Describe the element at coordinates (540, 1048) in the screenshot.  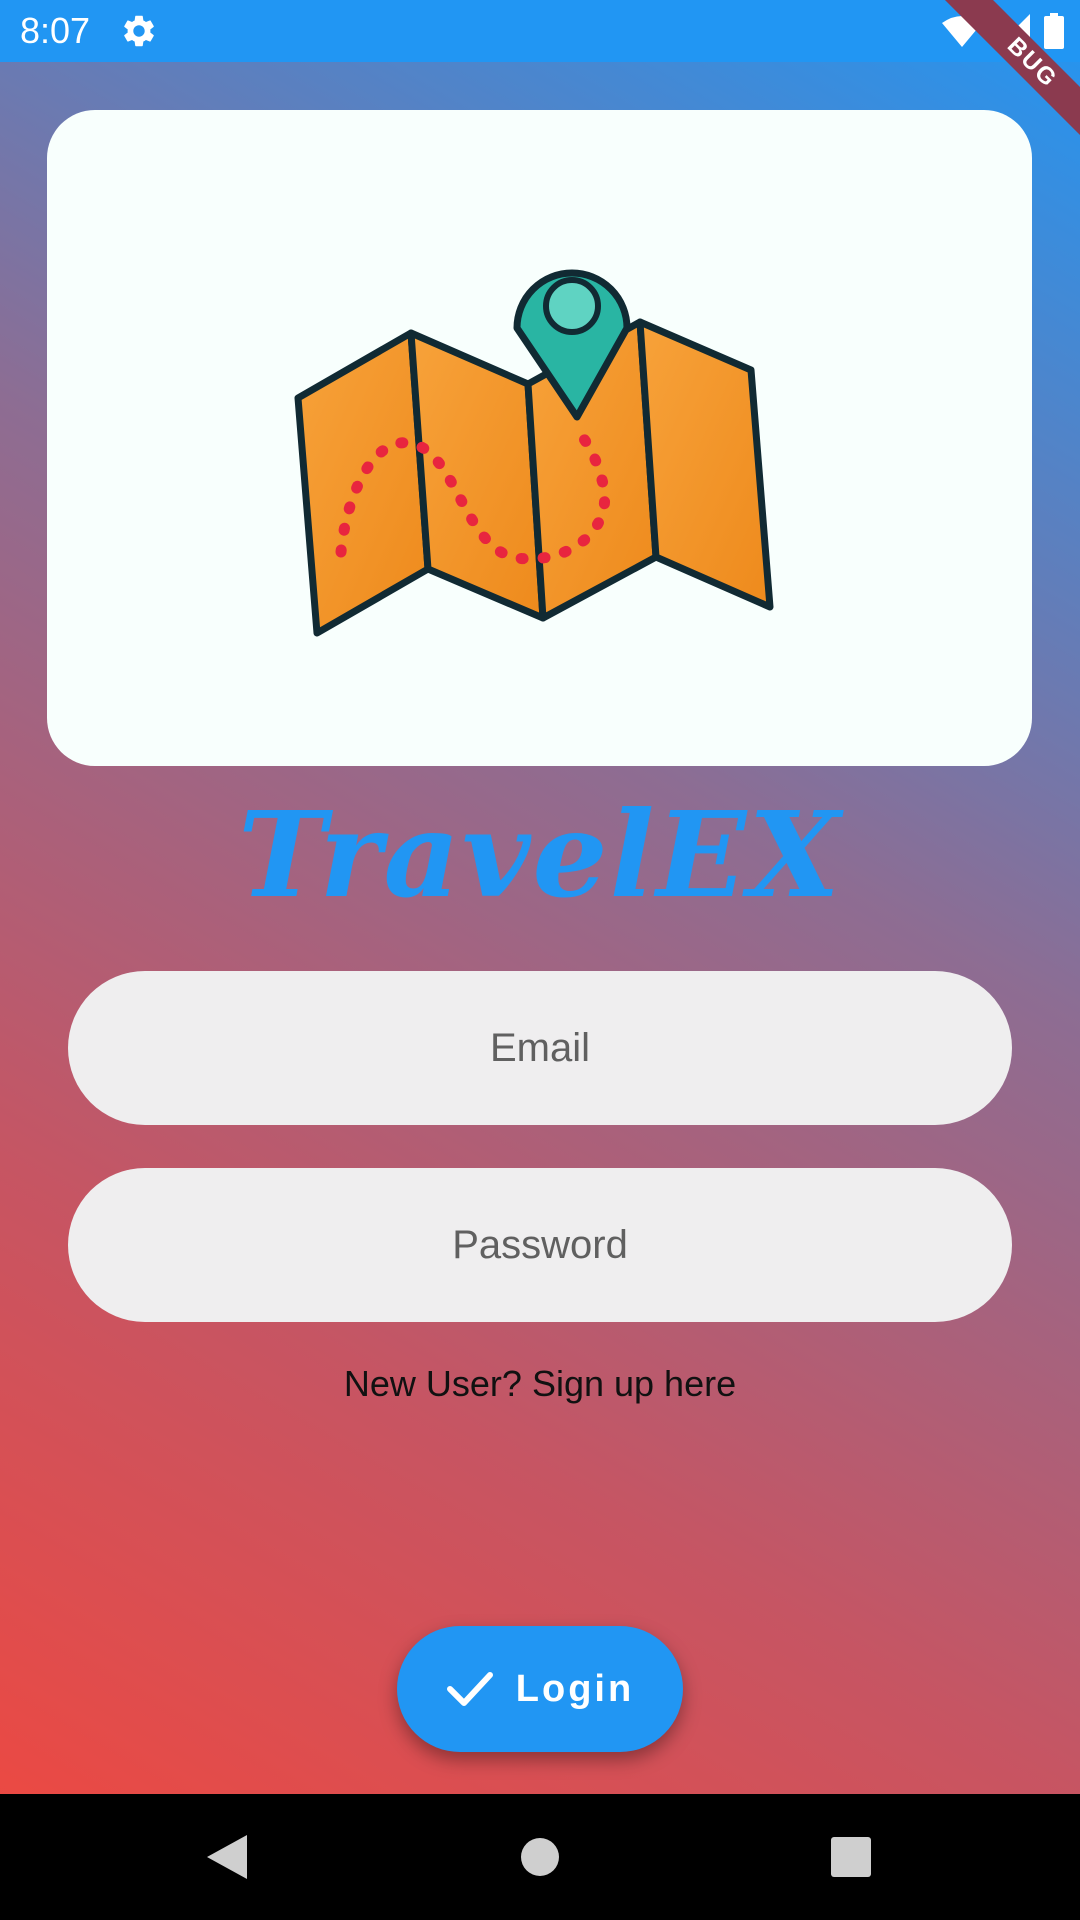
I see `email-field` at that location.